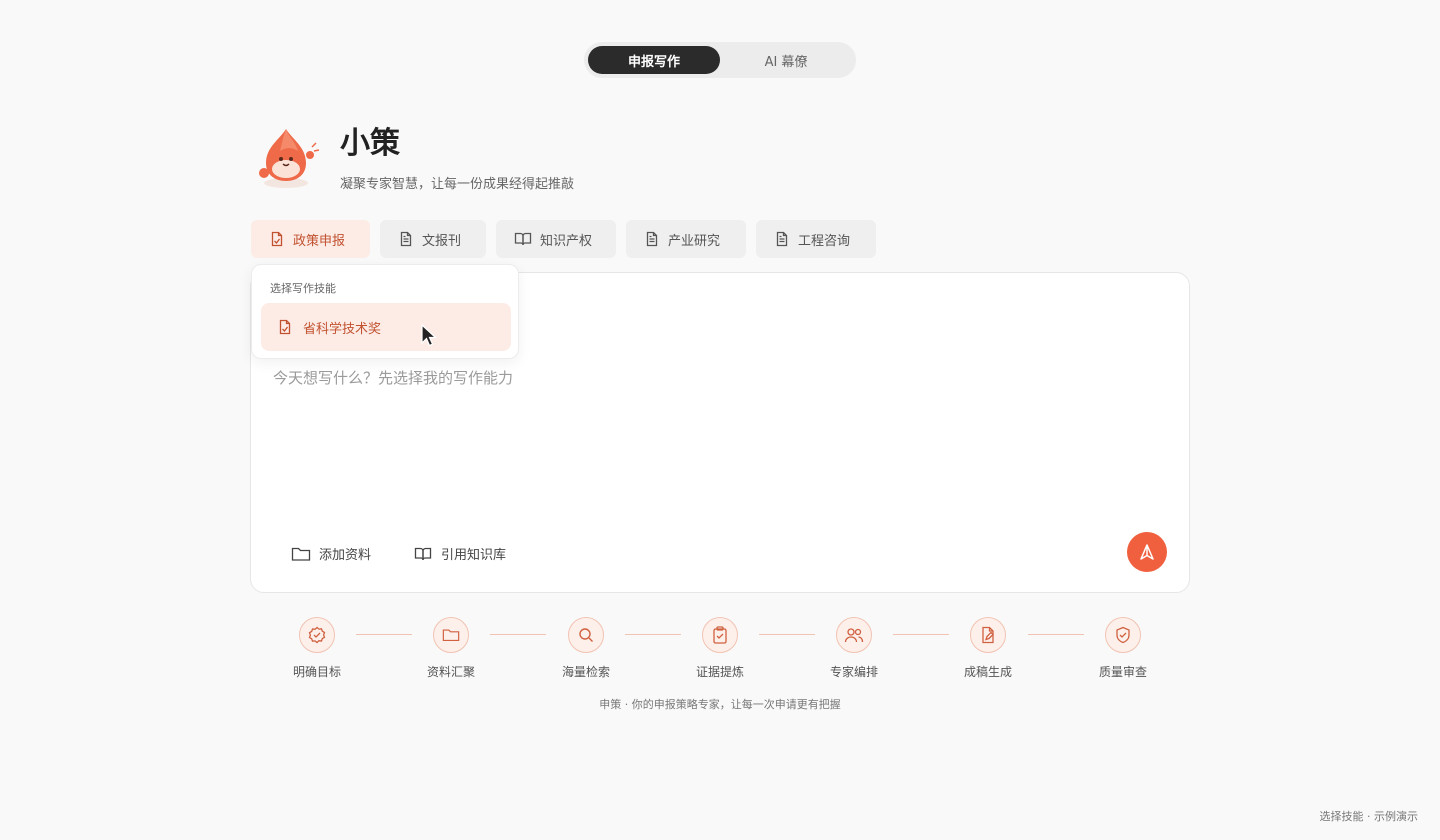  Describe the element at coordinates (987, 672) in the screenshot. I see `step-label: 成稿生成` at that location.